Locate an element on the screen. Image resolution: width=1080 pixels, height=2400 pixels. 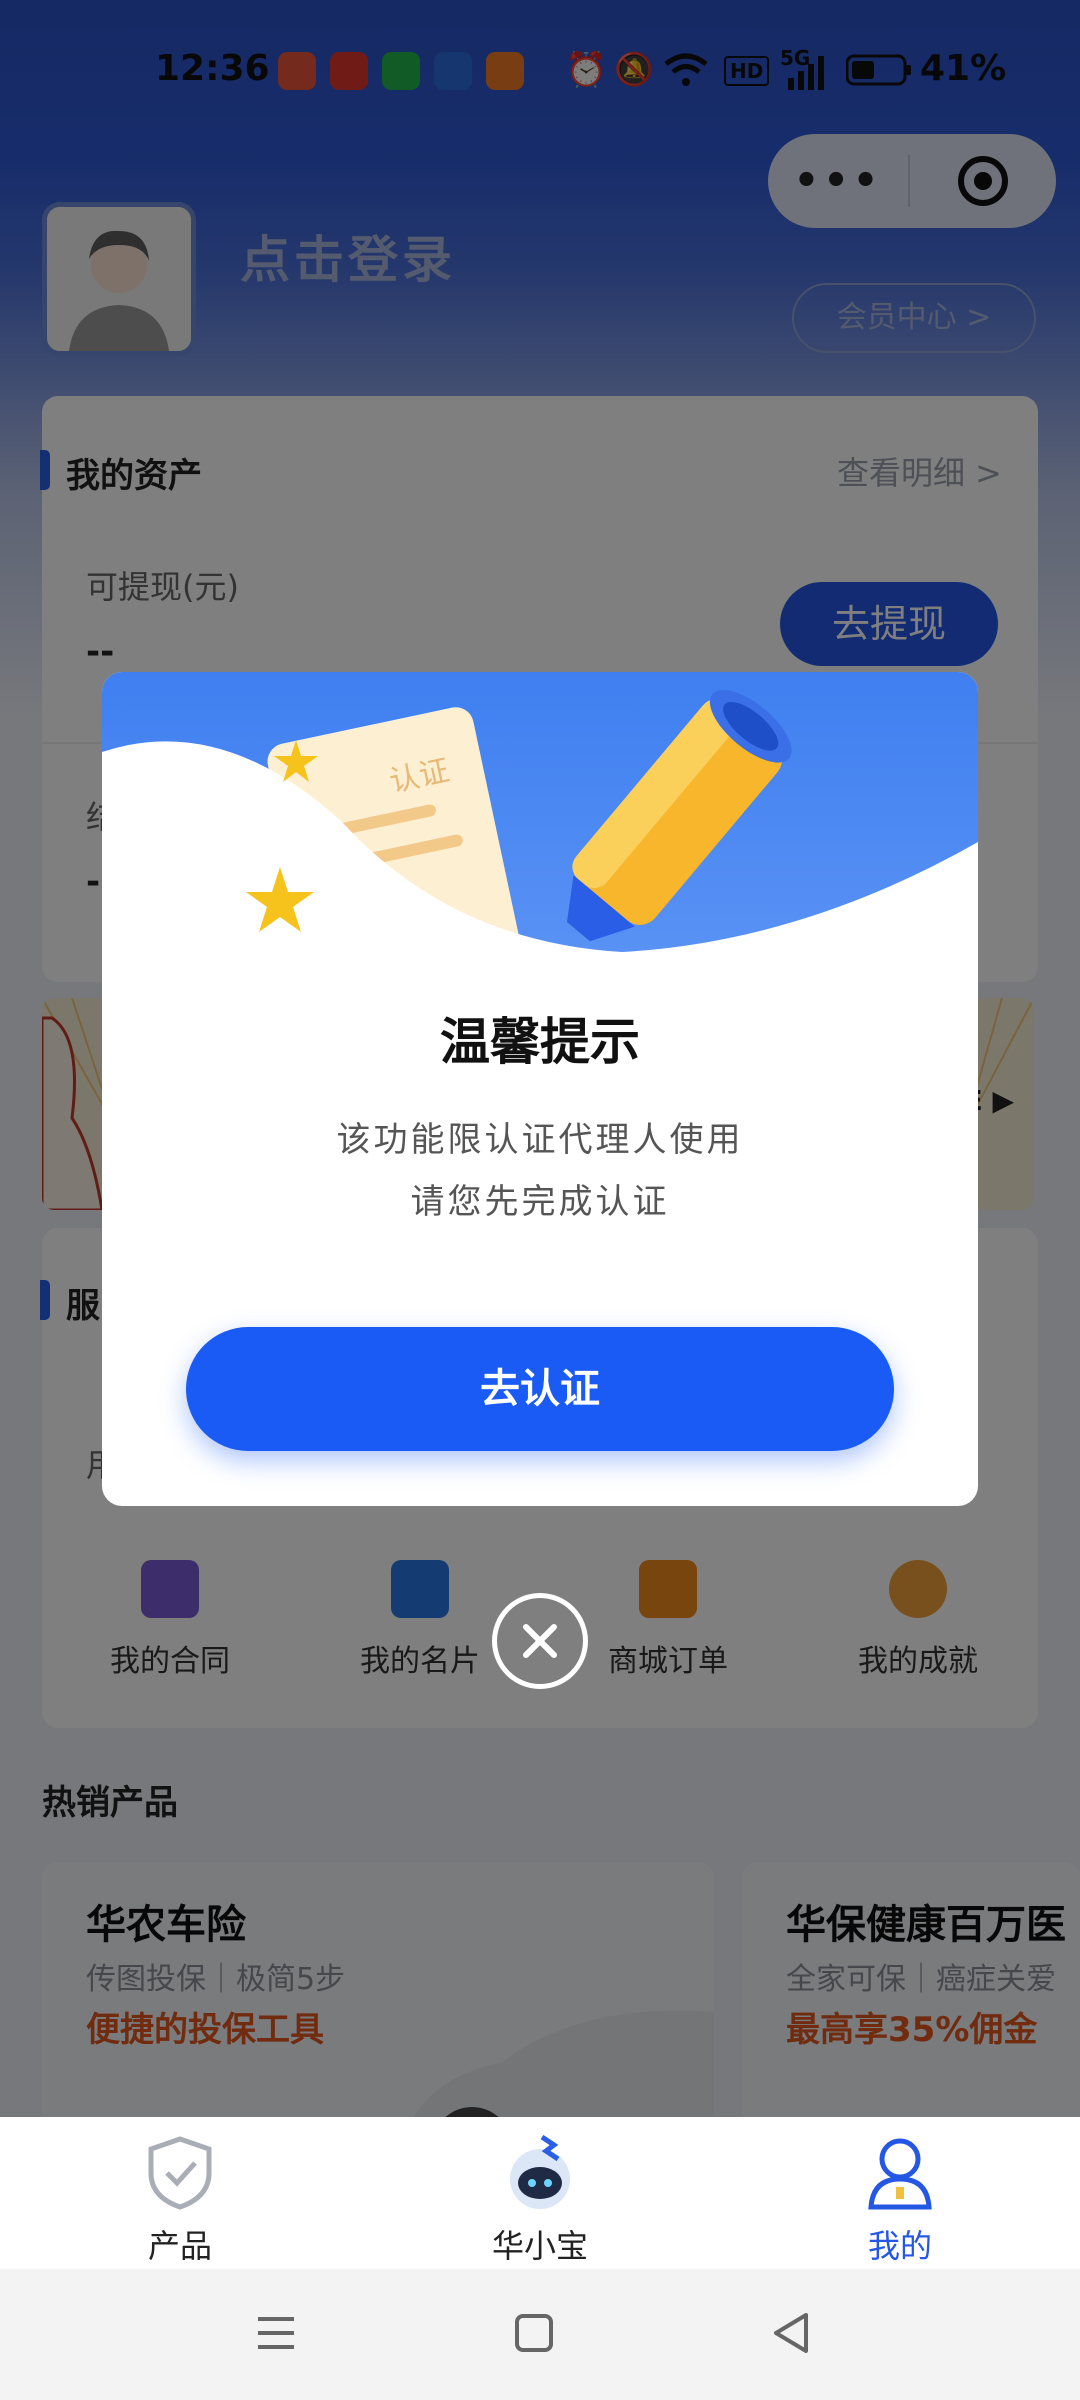
close-icon is located at coordinates (540, 1641).